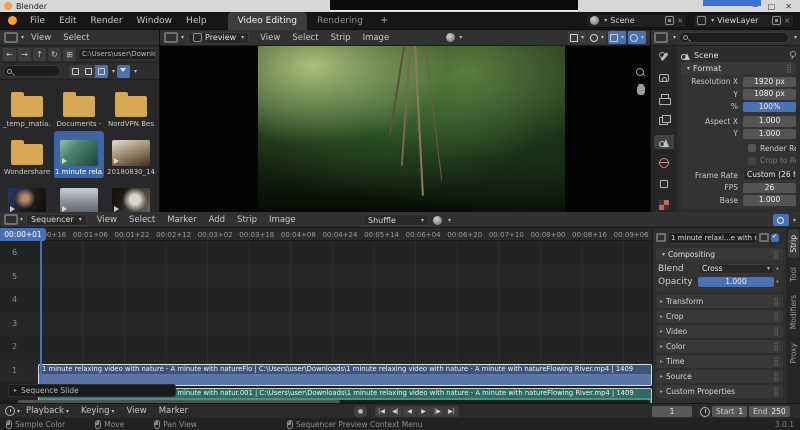  What do you see at coordinates (131, 154) in the screenshot?
I see `file-item: 20180830_14` at bounding box center [131, 154].